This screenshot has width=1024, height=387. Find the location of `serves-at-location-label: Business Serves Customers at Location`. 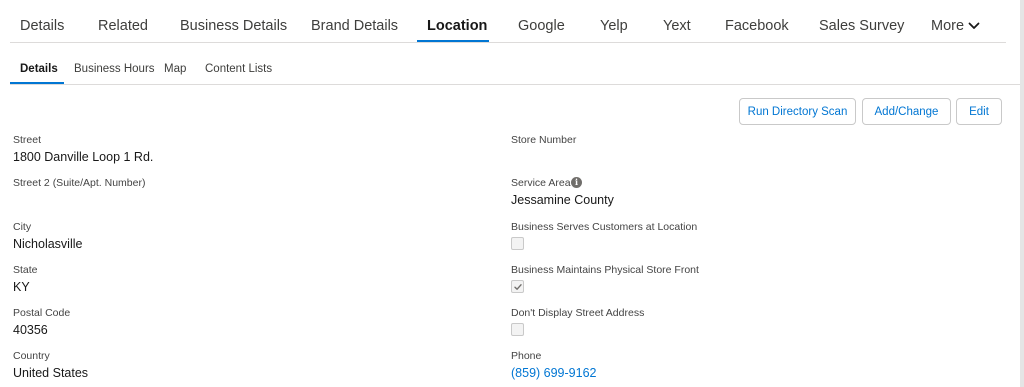

serves-at-location-label: Business Serves Customers at Location is located at coordinates (604, 227).